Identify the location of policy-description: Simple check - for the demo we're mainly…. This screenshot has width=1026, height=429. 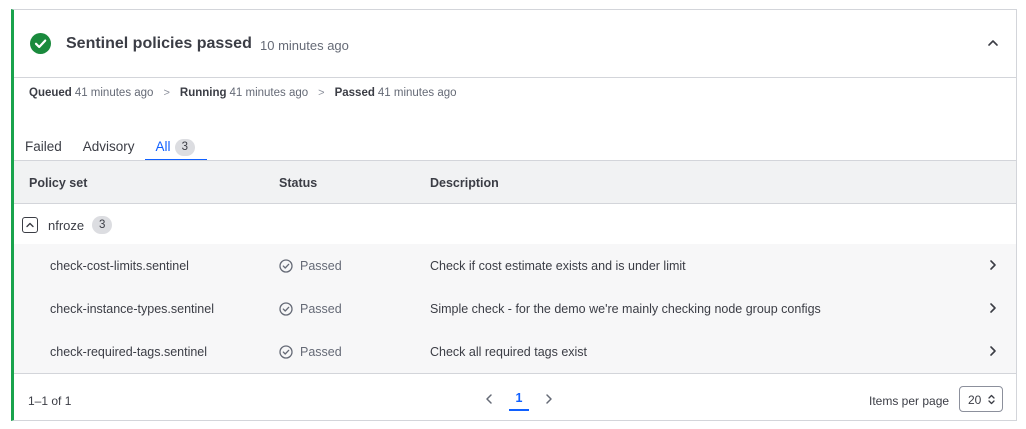
(625, 309).